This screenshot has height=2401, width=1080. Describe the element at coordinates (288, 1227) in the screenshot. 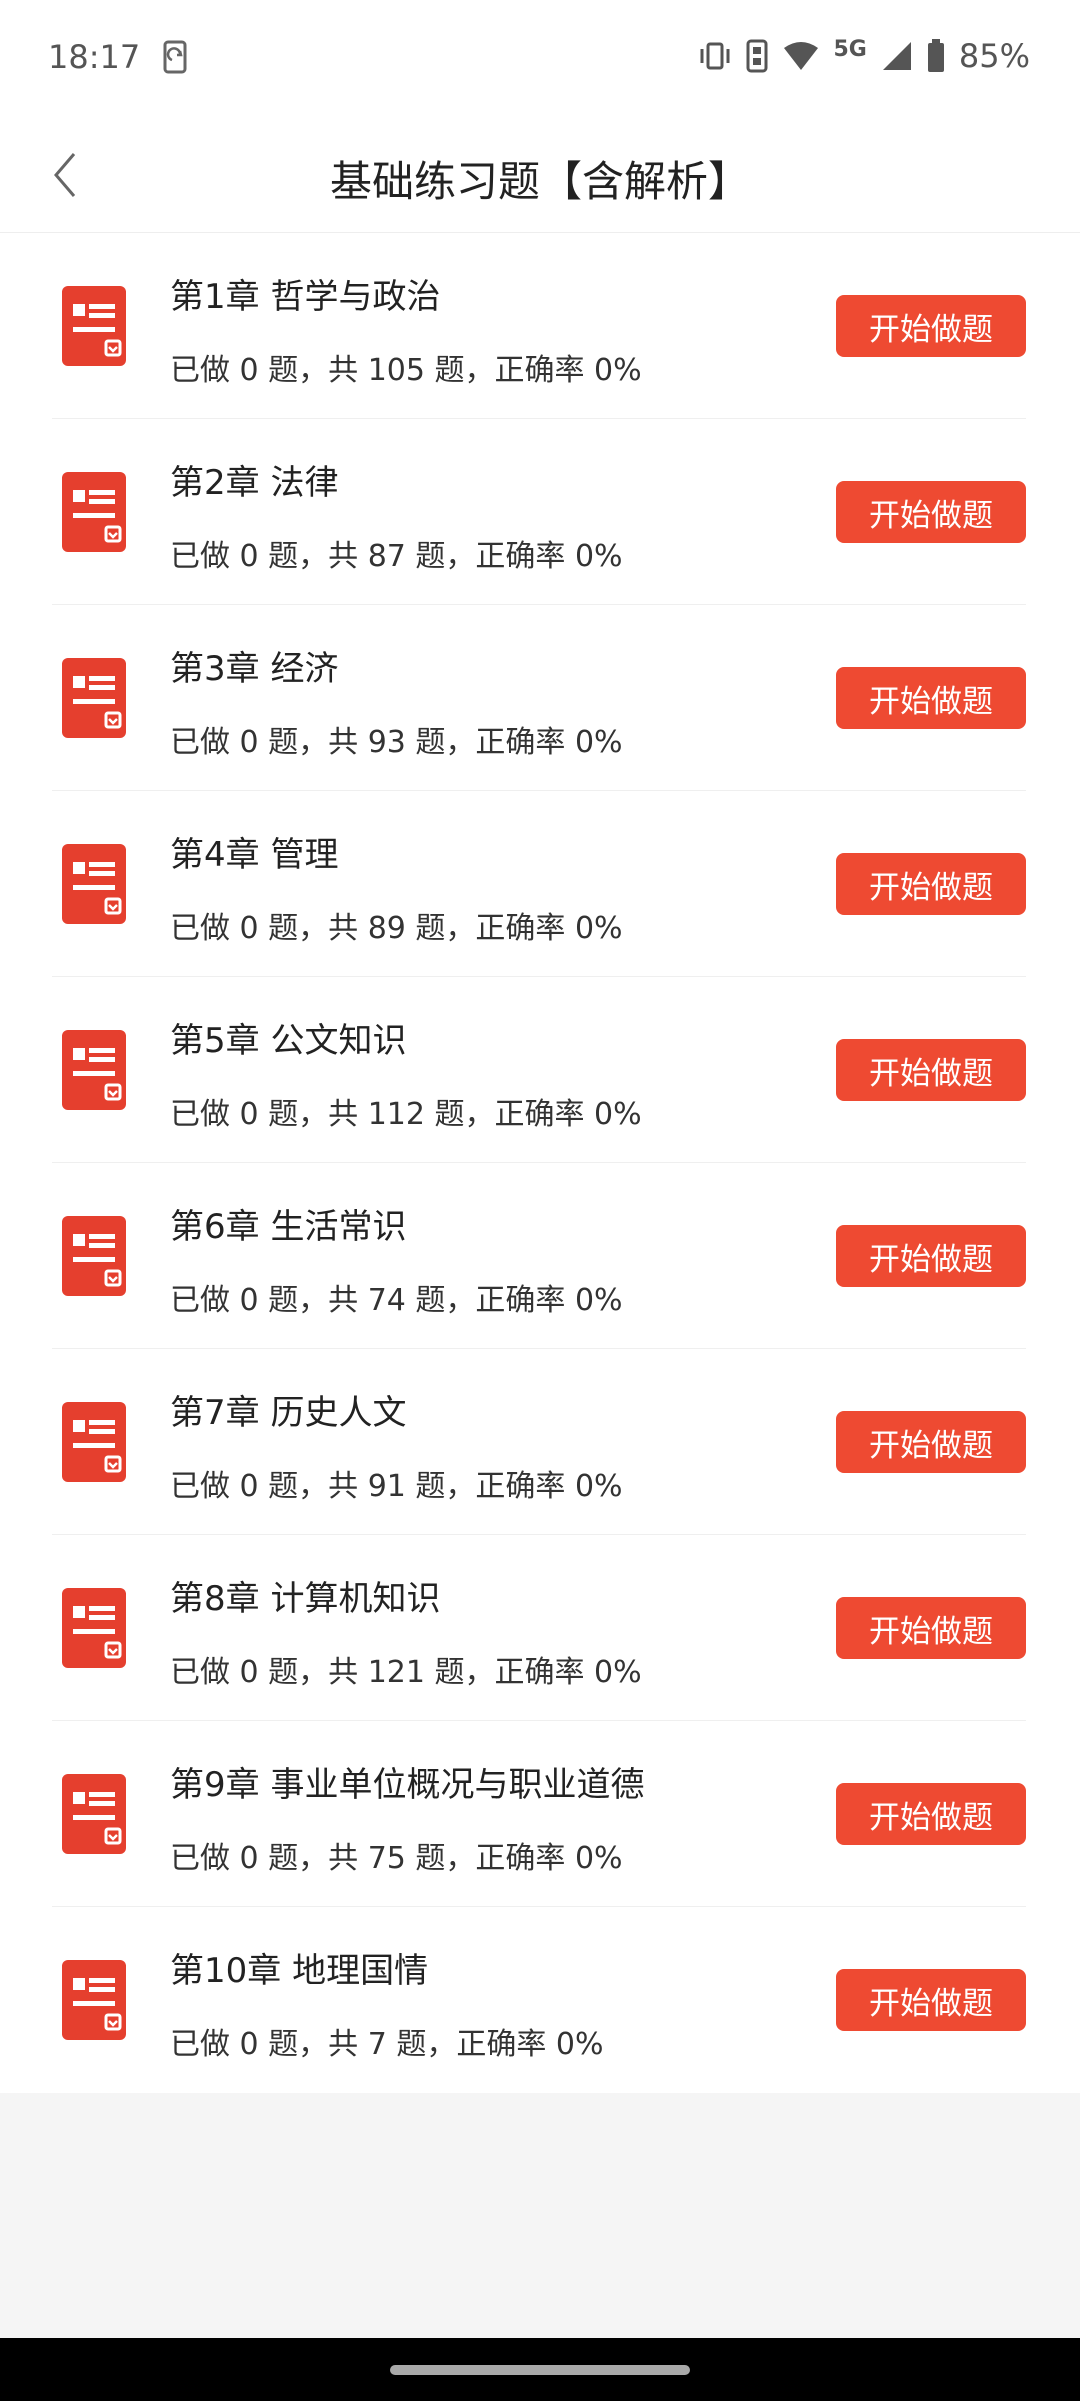

I see `chapter-title: 第6章 生活常识` at that location.